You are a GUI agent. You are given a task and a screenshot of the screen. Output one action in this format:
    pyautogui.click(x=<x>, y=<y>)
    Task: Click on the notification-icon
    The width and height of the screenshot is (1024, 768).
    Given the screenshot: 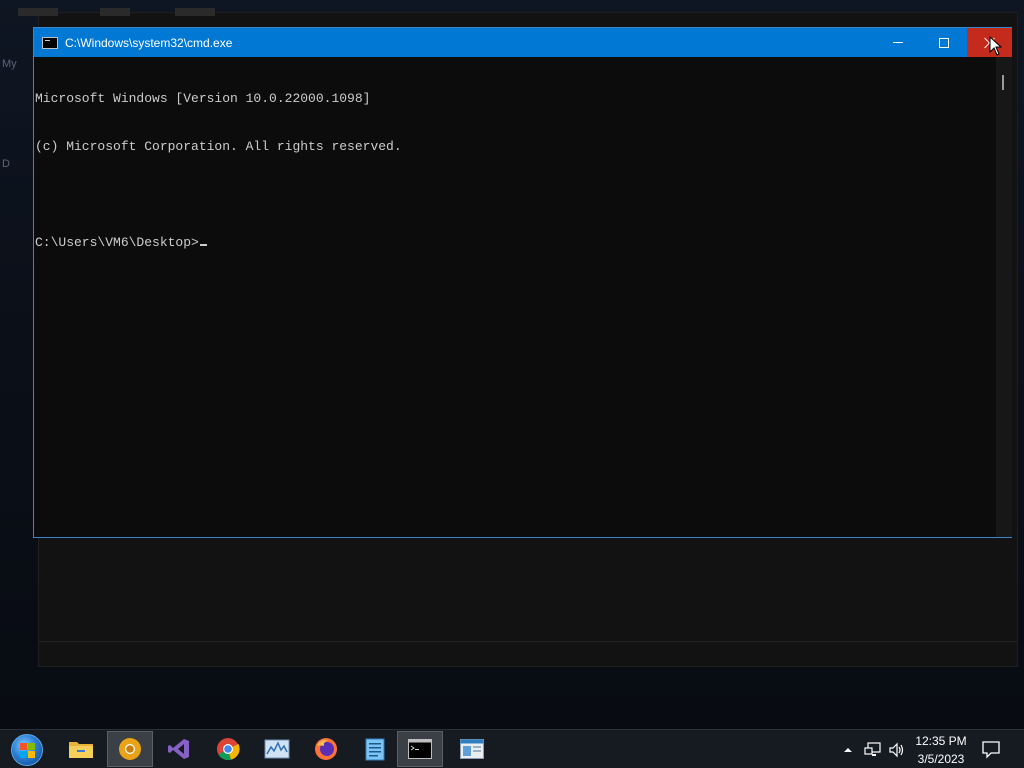 What is the action you would take?
    pyautogui.click(x=991, y=750)
    